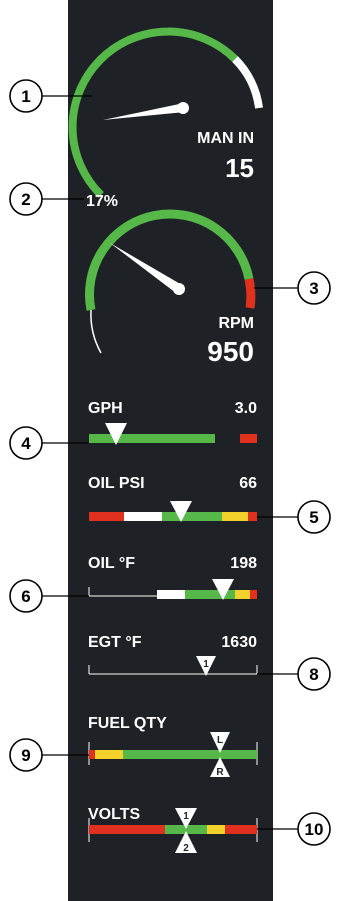 Image resolution: width=339 pixels, height=901 pixels. What do you see at coordinates (143, 516) in the screenshot?
I see `oil-psi-band-white` at bounding box center [143, 516].